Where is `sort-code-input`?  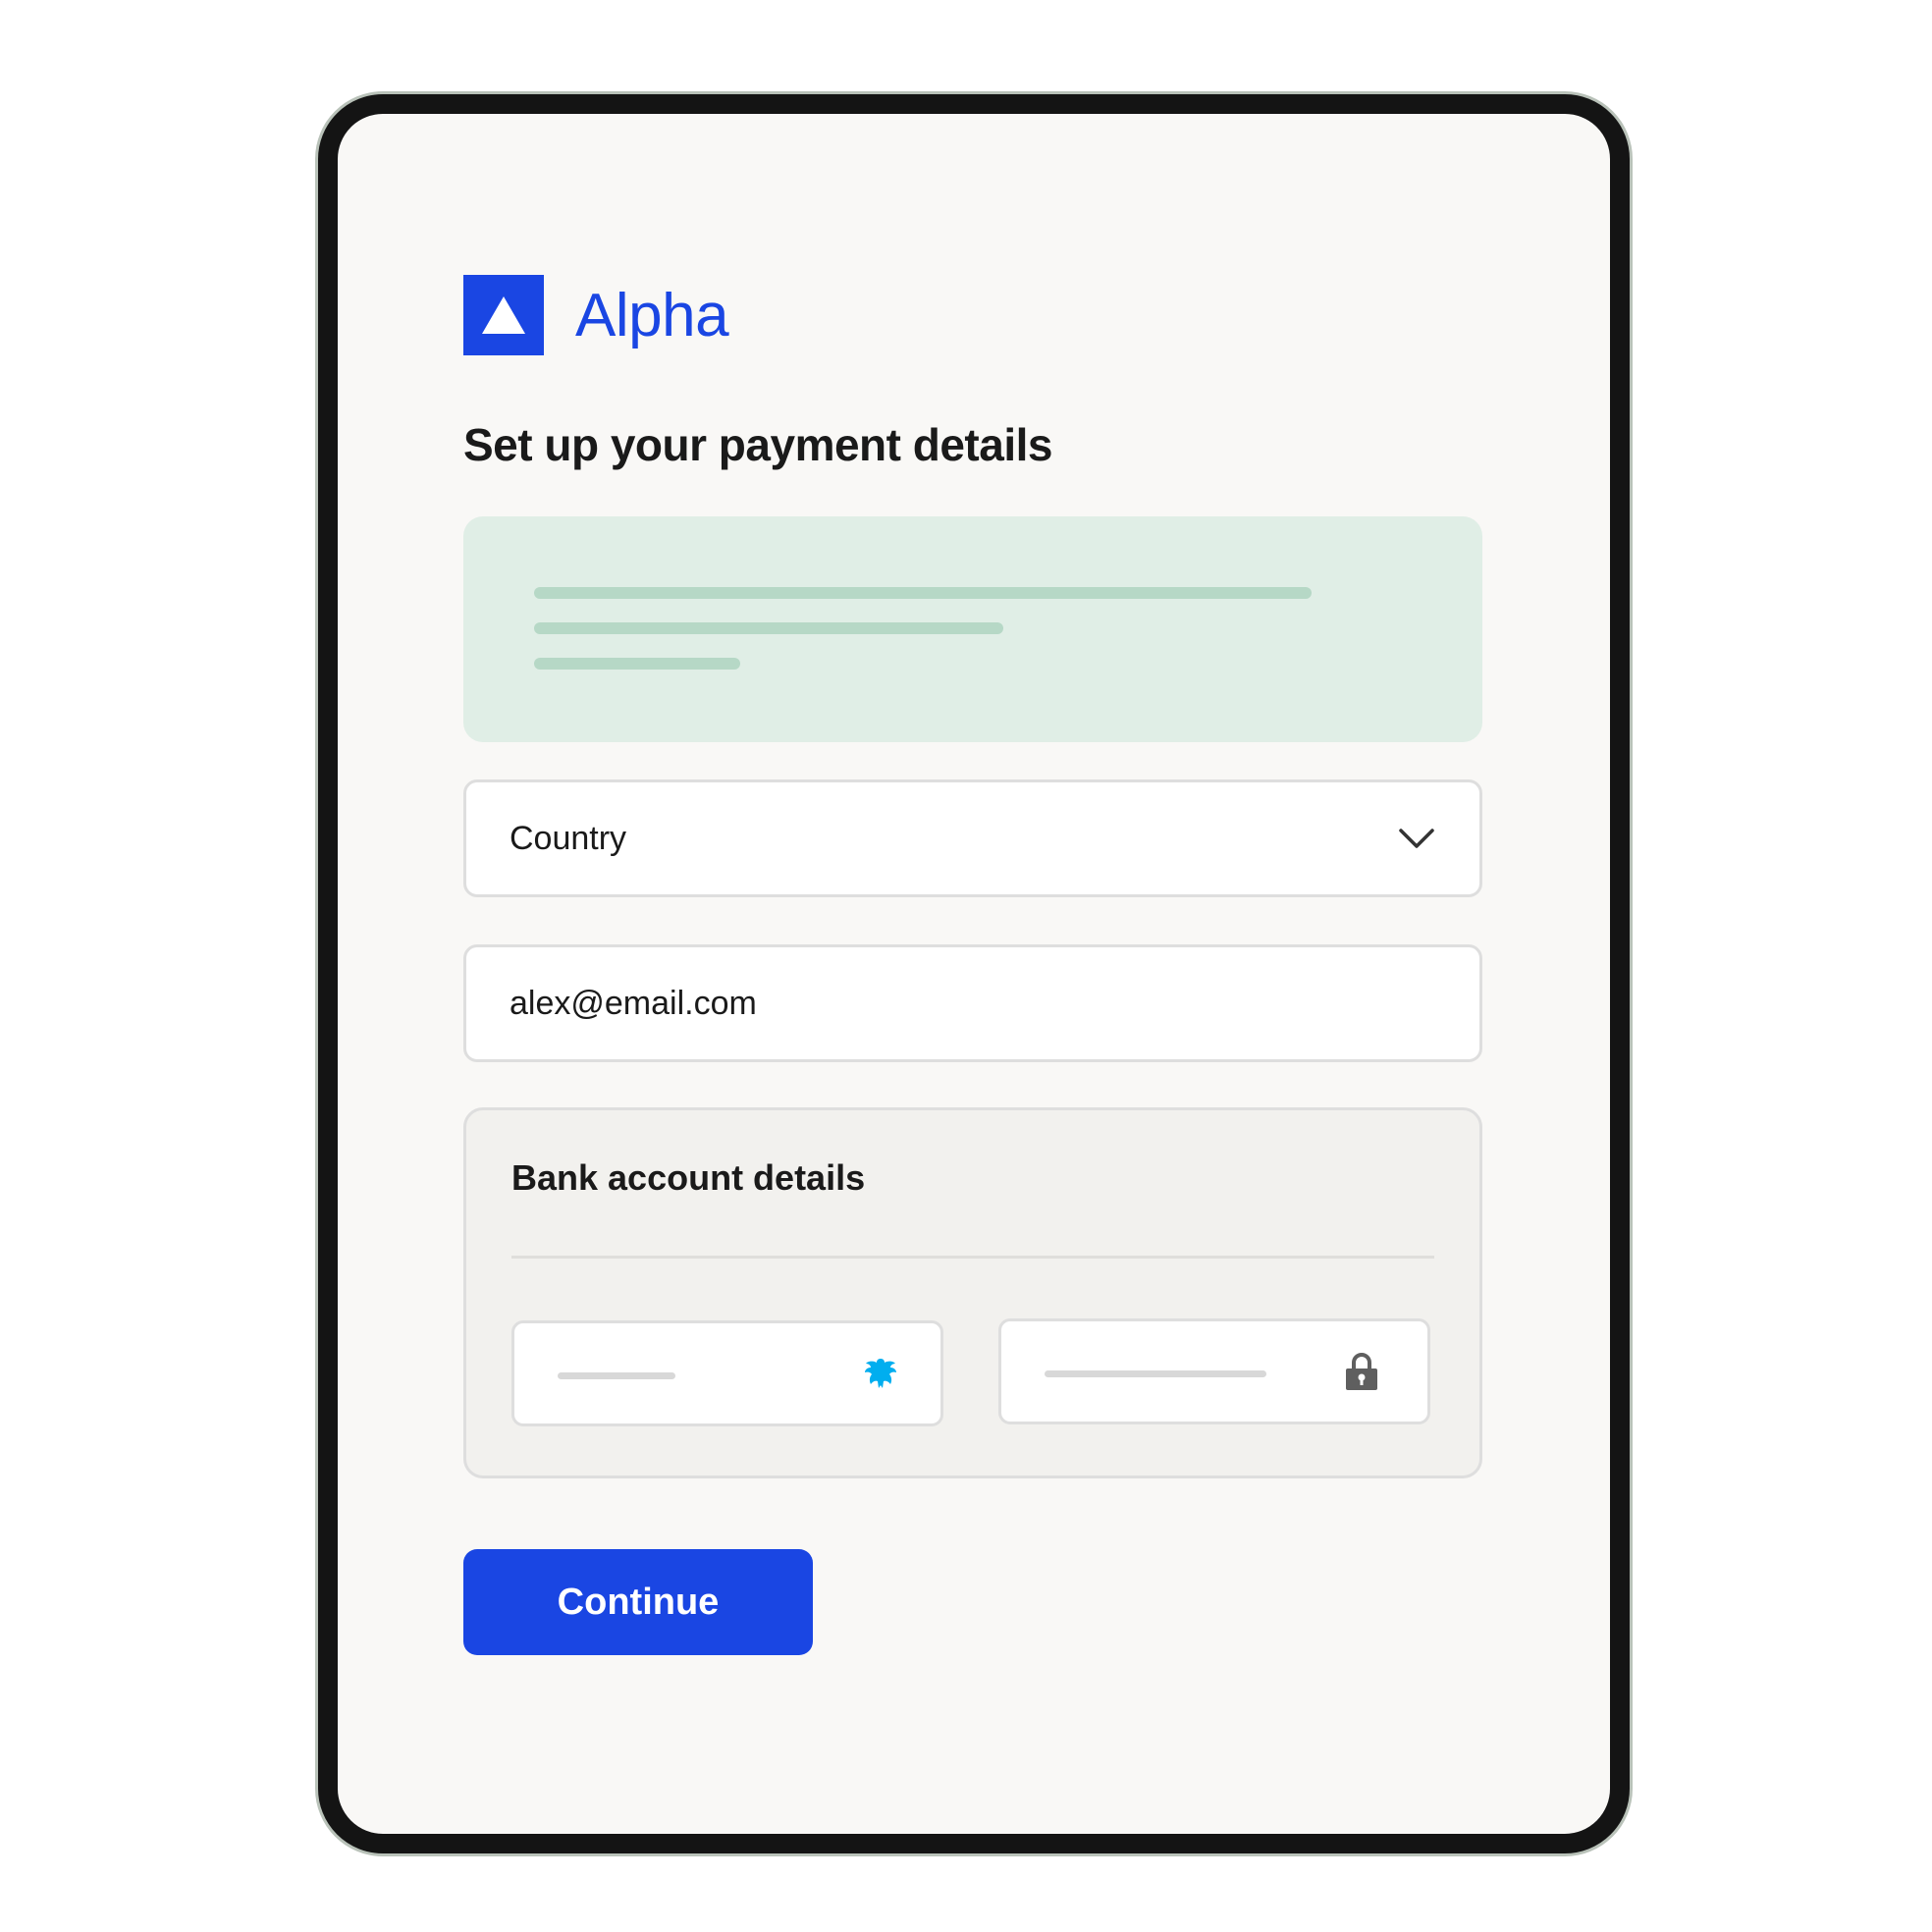 sort-code-input is located at coordinates (727, 1373).